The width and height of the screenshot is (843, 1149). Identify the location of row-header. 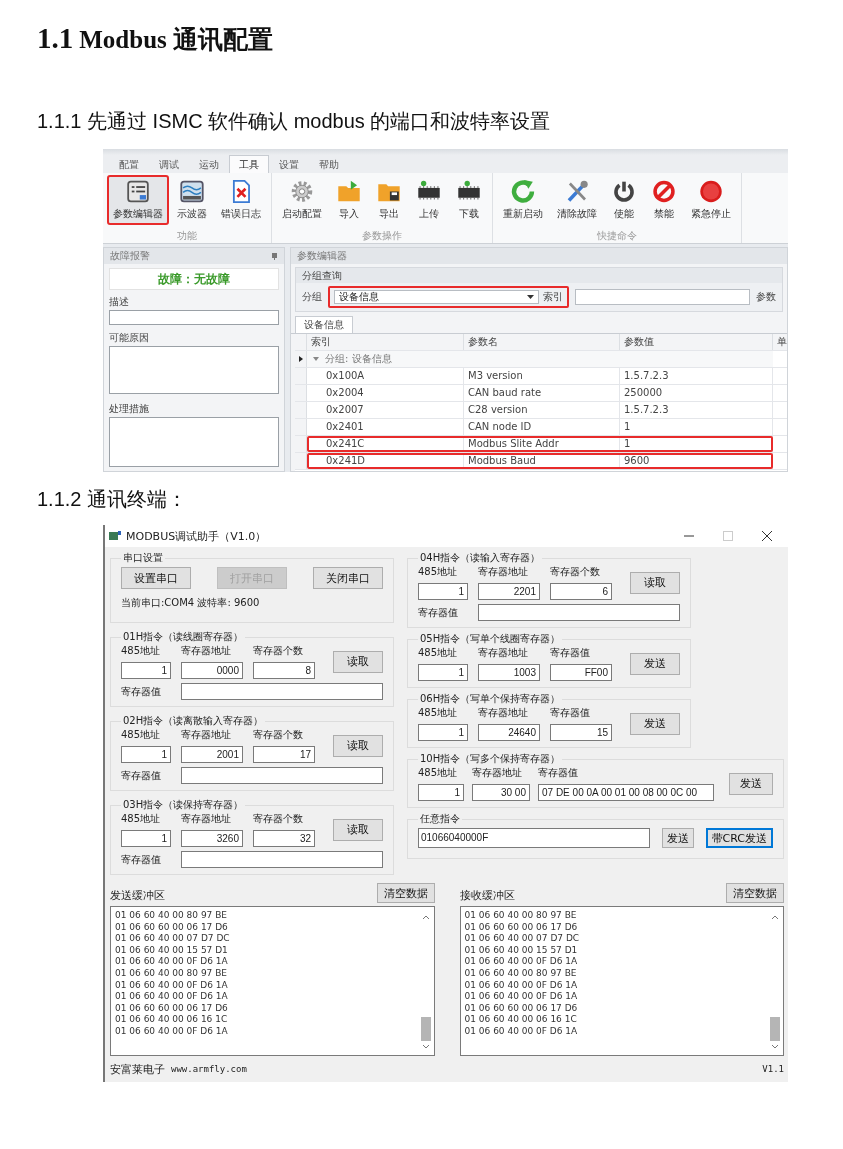
(301, 359).